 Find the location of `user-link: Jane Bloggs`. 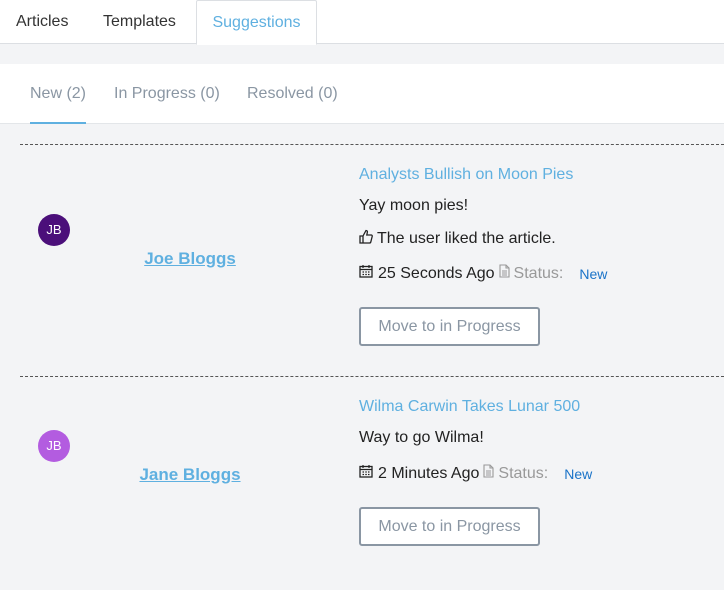

user-link: Jane Bloggs is located at coordinates (190, 475).